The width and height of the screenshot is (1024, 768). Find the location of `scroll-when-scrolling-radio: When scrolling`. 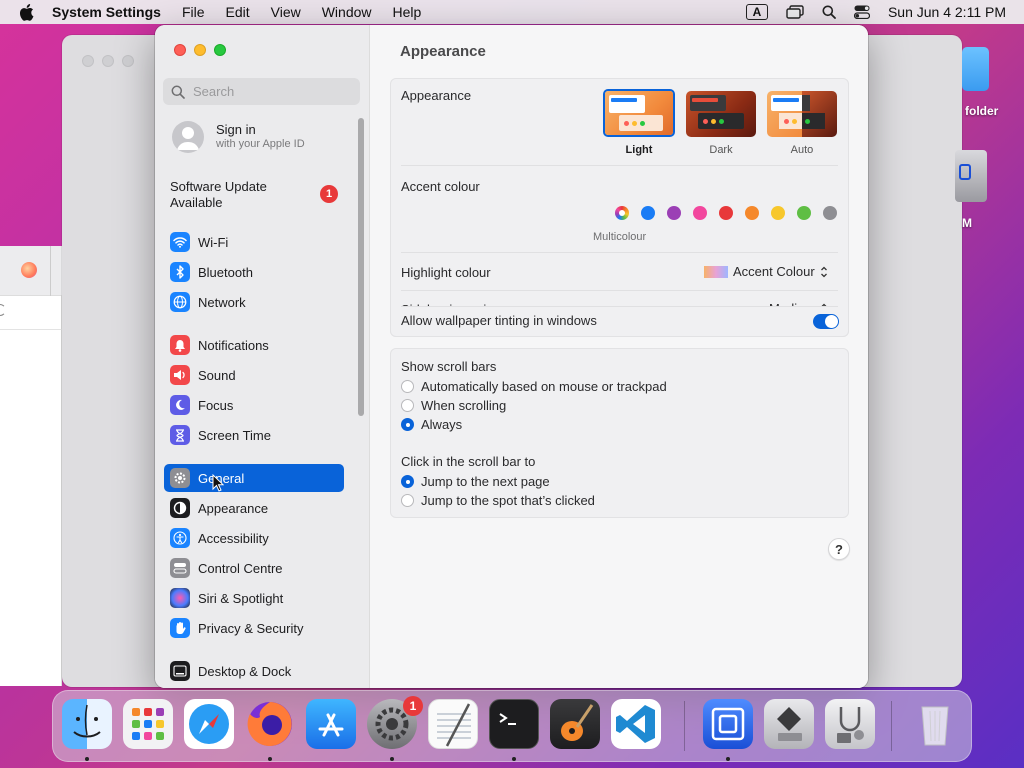

scroll-when-scrolling-radio: When scrolling is located at coordinates (453, 405).